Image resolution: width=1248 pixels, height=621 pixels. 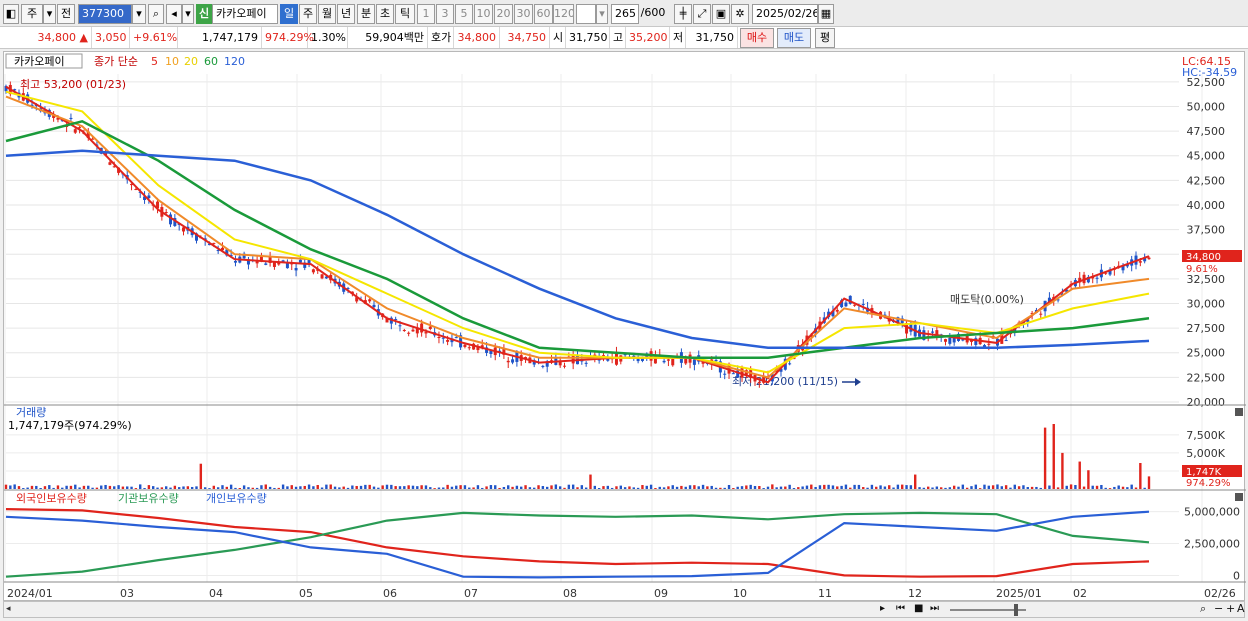 I want to click on open-label: 시, so click(x=558, y=37).